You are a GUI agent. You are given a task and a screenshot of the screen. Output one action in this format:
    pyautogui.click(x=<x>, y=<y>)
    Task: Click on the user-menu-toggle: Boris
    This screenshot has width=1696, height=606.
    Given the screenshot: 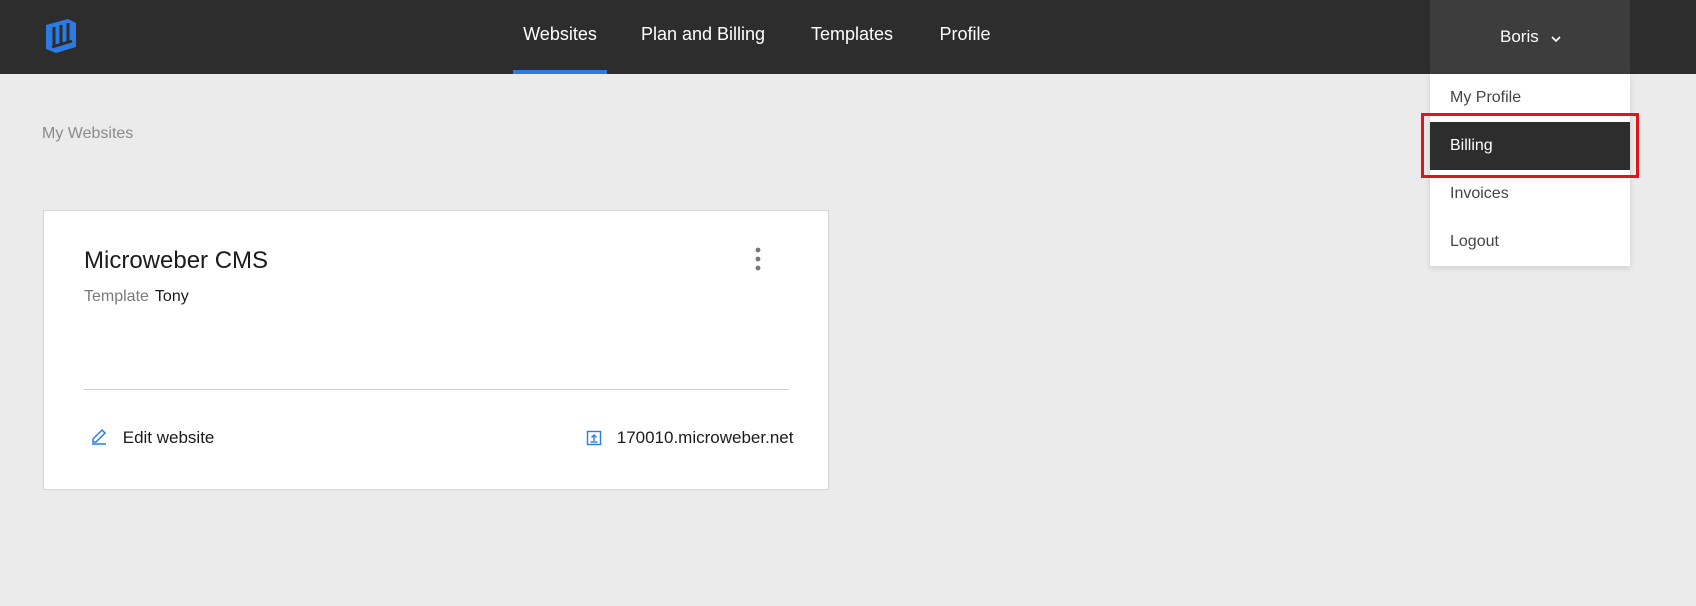 What is the action you would take?
    pyautogui.click(x=1530, y=37)
    